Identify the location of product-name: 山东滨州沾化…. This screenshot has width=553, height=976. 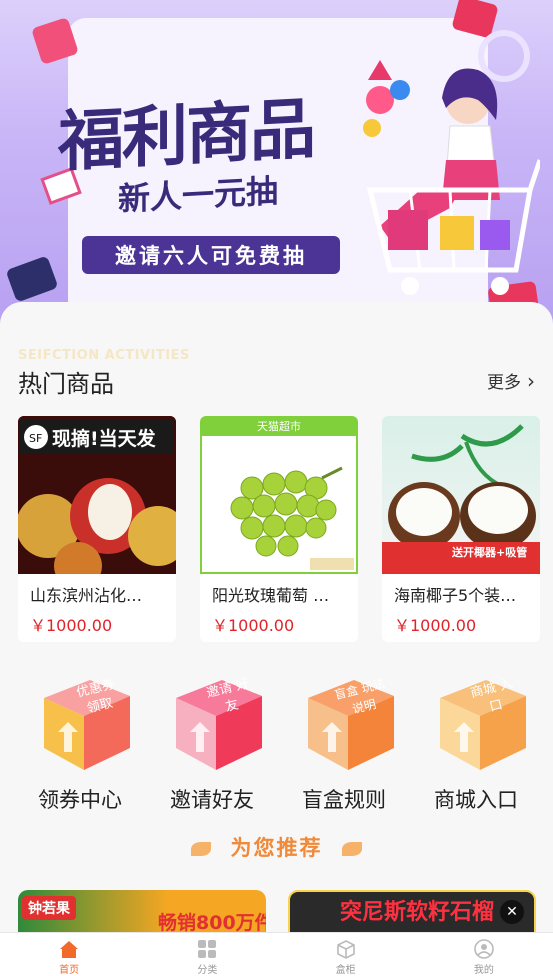
(86, 595).